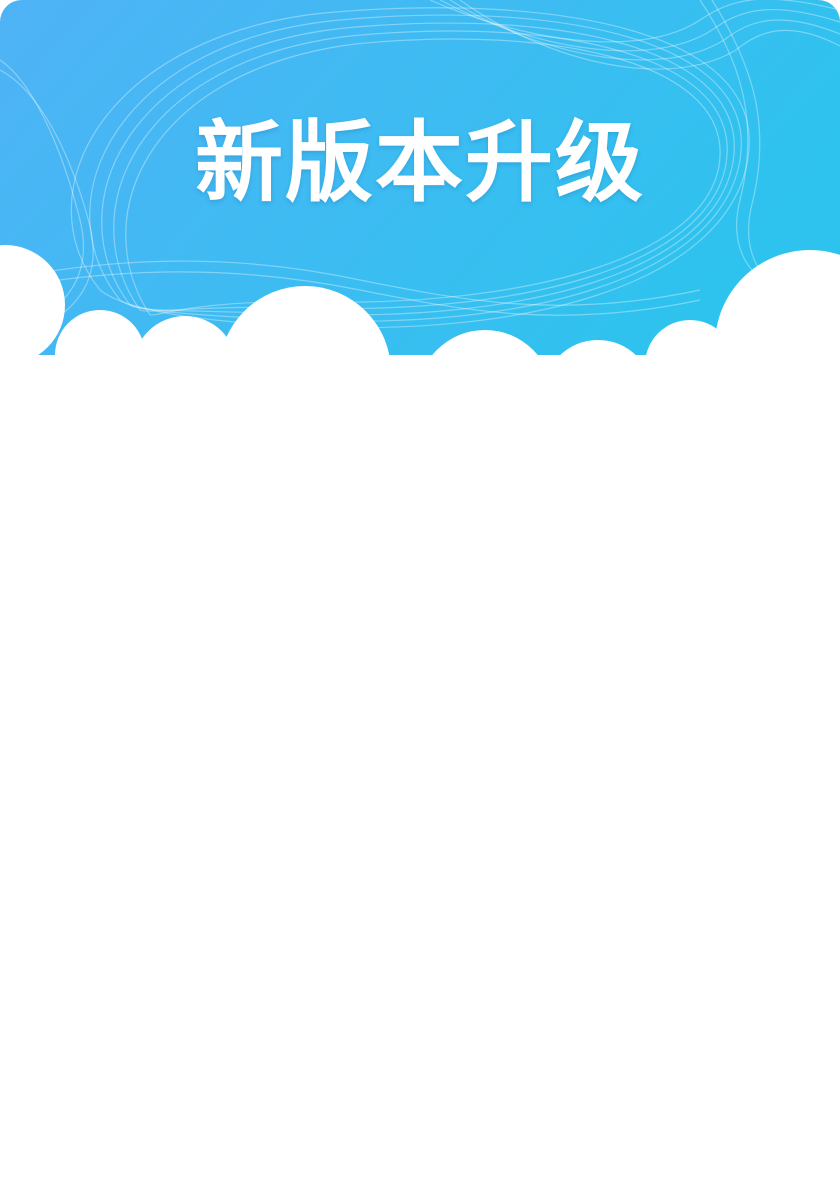  Describe the element at coordinates (419, 162) in the screenshot. I see `dialog-title: 新版本升级` at that location.